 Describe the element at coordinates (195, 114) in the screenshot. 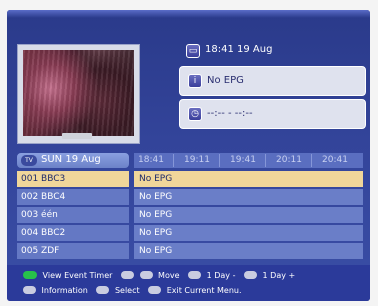

I see `clock-icon: ◷` at that location.